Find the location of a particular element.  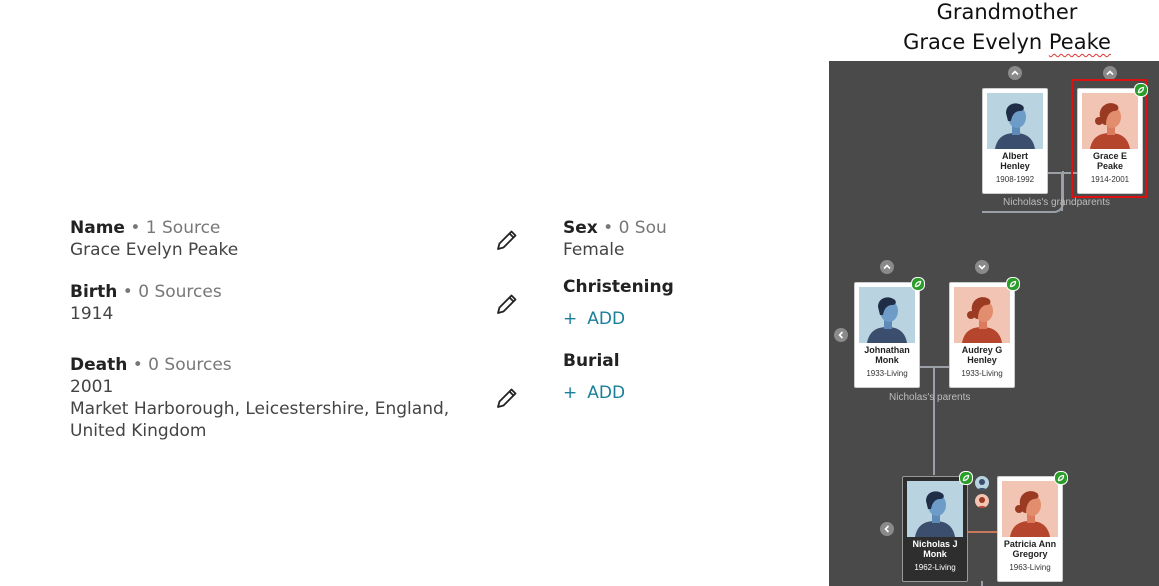

fact-birth-value: 1914 is located at coordinates (92, 314).